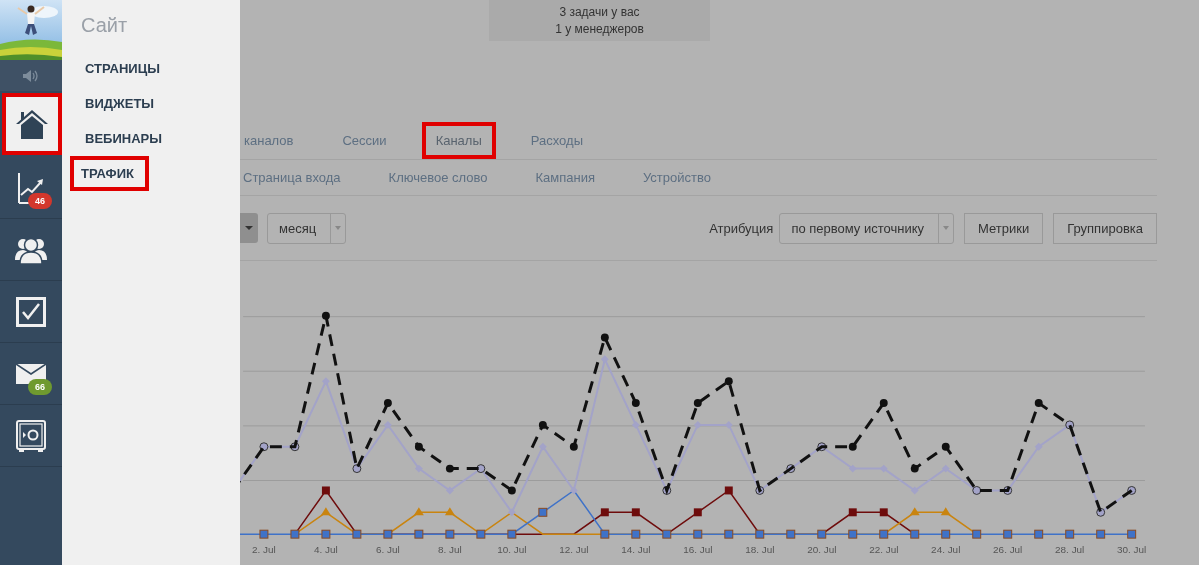  What do you see at coordinates (822, 550) in the screenshot?
I see `axis-label: 20. Jul` at bounding box center [822, 550].